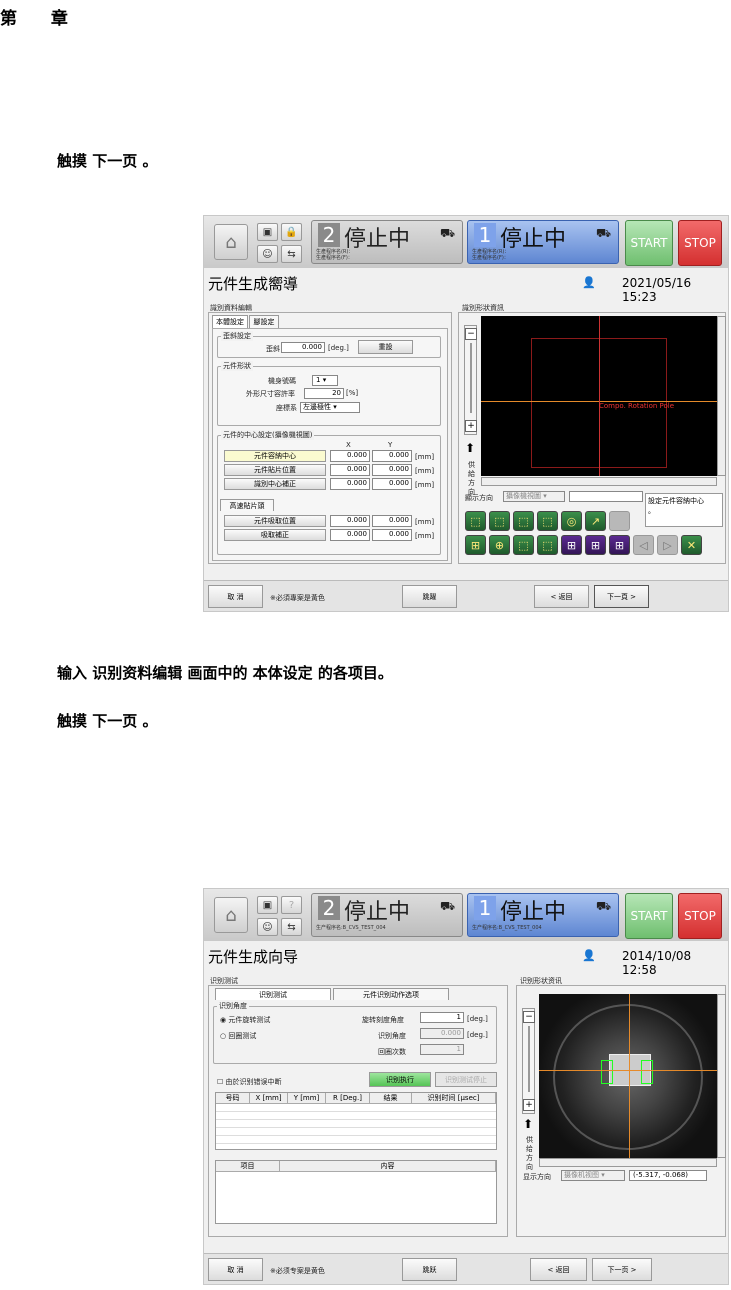 The height and width of the screenshot is (1290, 731). I want to click on view-tool-icon: ◎, so click(571, 521).